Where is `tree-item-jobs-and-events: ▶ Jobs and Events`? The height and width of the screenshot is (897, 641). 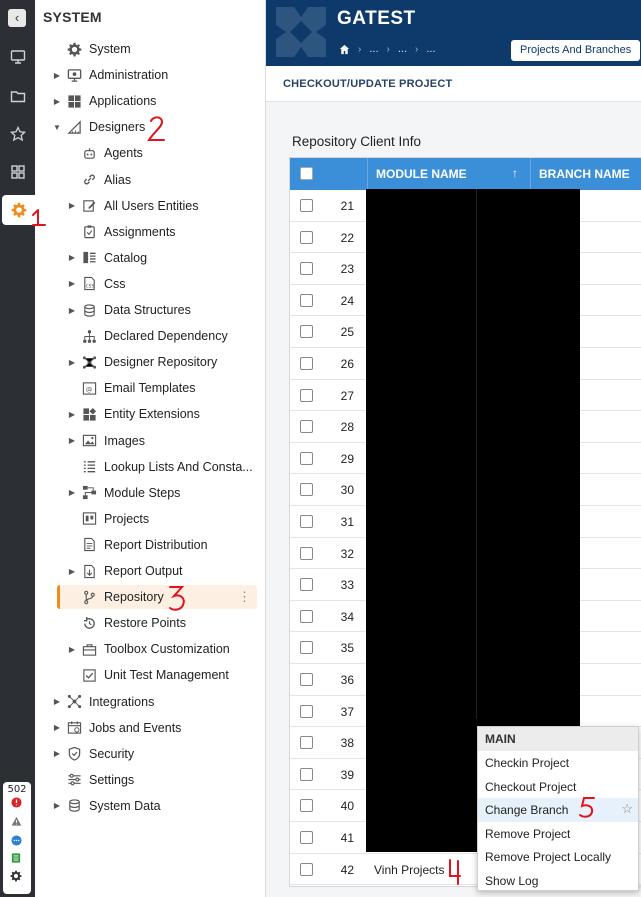
tree-item-jobs-and-events: ▶ Jobs and Events is located at coordinates (117, 728).